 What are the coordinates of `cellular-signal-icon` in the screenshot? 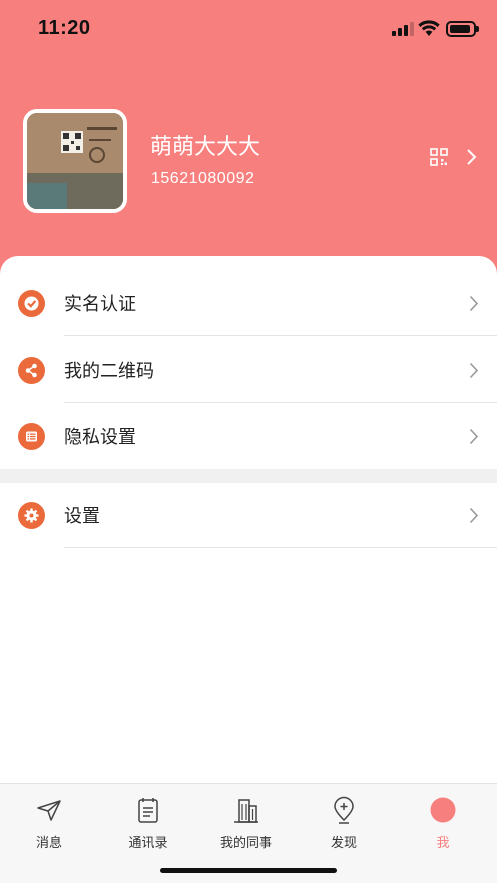 It's located at (403, 29).